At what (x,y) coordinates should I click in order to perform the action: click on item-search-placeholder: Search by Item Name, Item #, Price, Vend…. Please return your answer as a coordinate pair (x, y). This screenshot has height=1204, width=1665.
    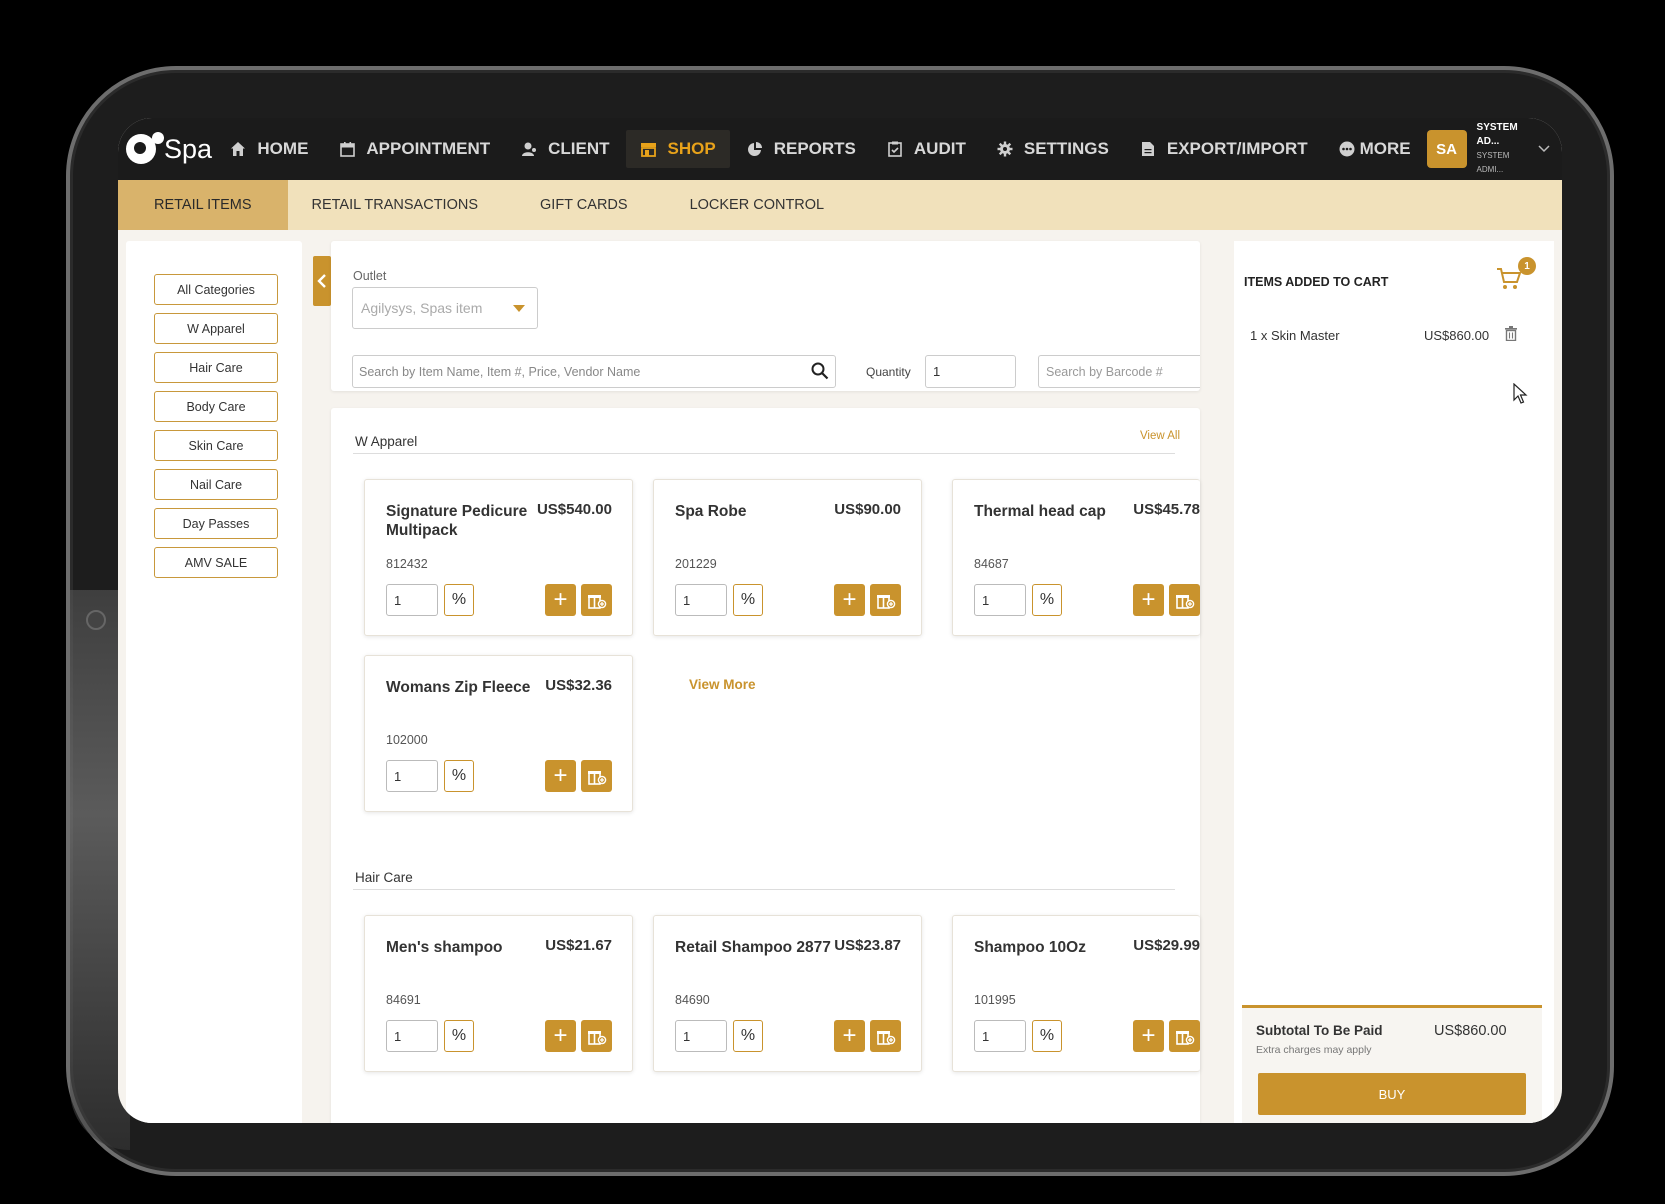
    Looking at the image, I should click on (500, 371).